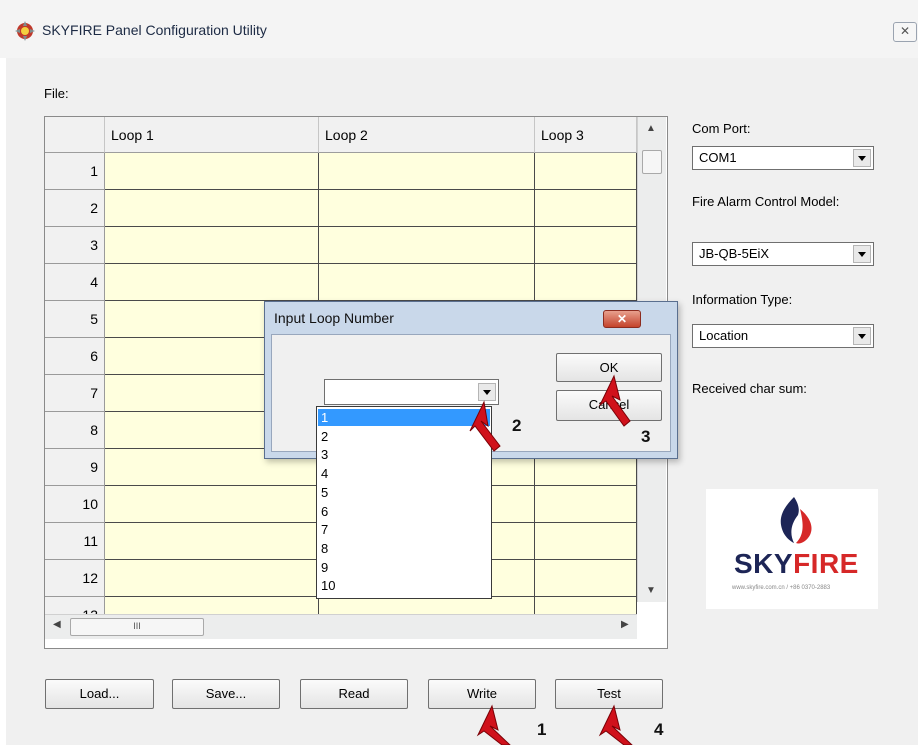 This screenshot has height=745, width=918. Describe the element at coordinates (609, 694) in the screenshot. I see `test-button: Test` at that location.